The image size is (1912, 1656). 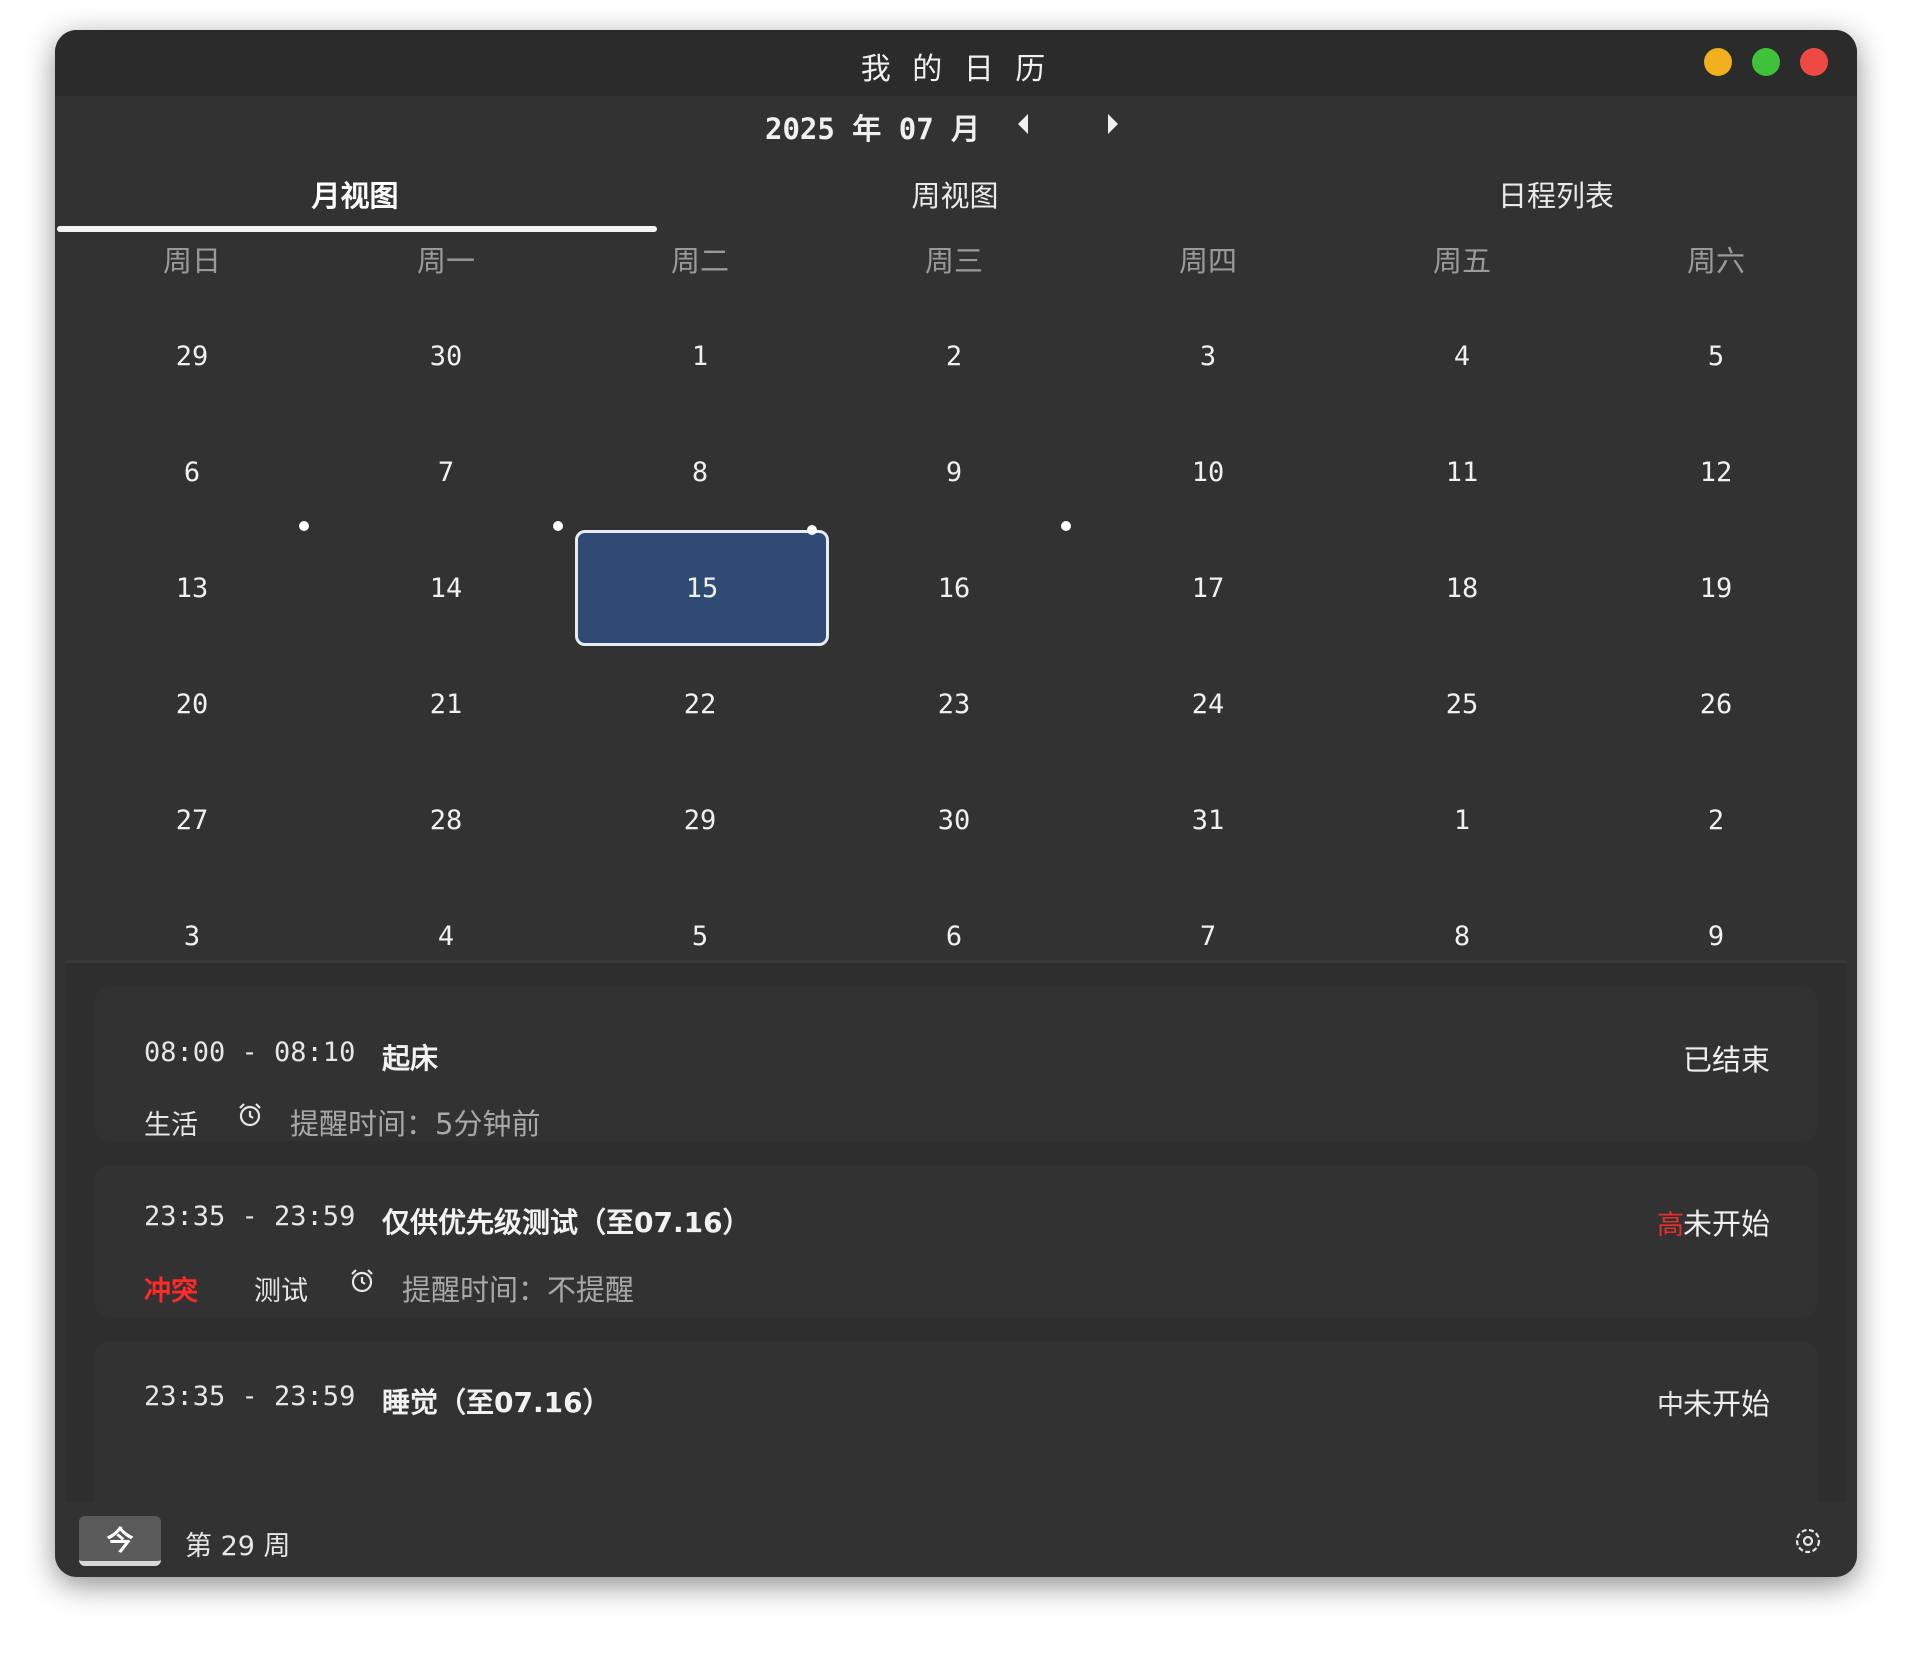 I want to click on calendar-day: 5, so click(x=1716, y=356).